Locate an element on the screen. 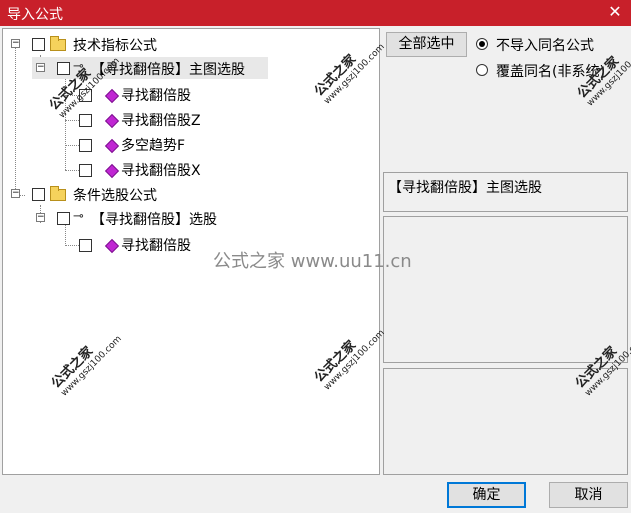 The width and height of the screenshot is (631, 513). tree-node-technical-indicators: − 技术指标公式 is located at coordinates (153, 44).